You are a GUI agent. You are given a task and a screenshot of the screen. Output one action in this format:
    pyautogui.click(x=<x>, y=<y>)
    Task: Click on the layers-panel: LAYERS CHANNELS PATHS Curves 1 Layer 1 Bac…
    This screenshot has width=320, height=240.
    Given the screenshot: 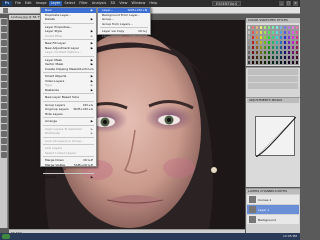 What is the action you would take?
    pyautogui.click(x=273, y=210)
    